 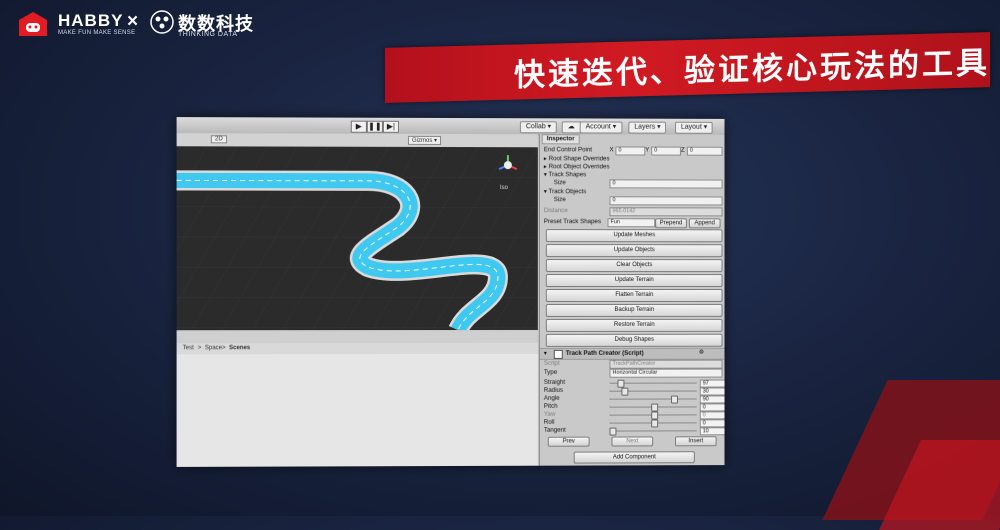 I want to click on distance-label: Distance, so click(x=555, y=211).